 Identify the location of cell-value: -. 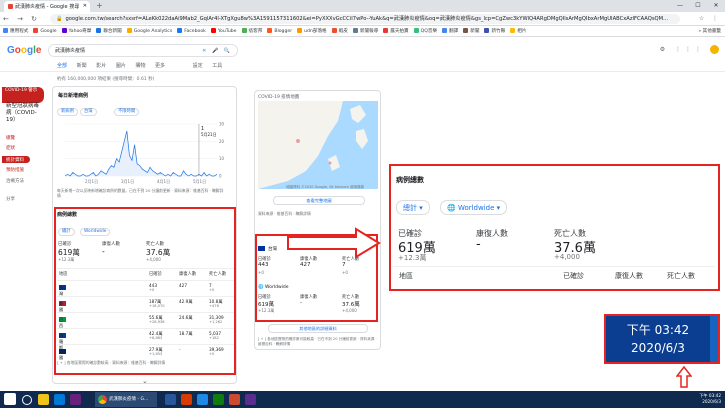
(180, 349).